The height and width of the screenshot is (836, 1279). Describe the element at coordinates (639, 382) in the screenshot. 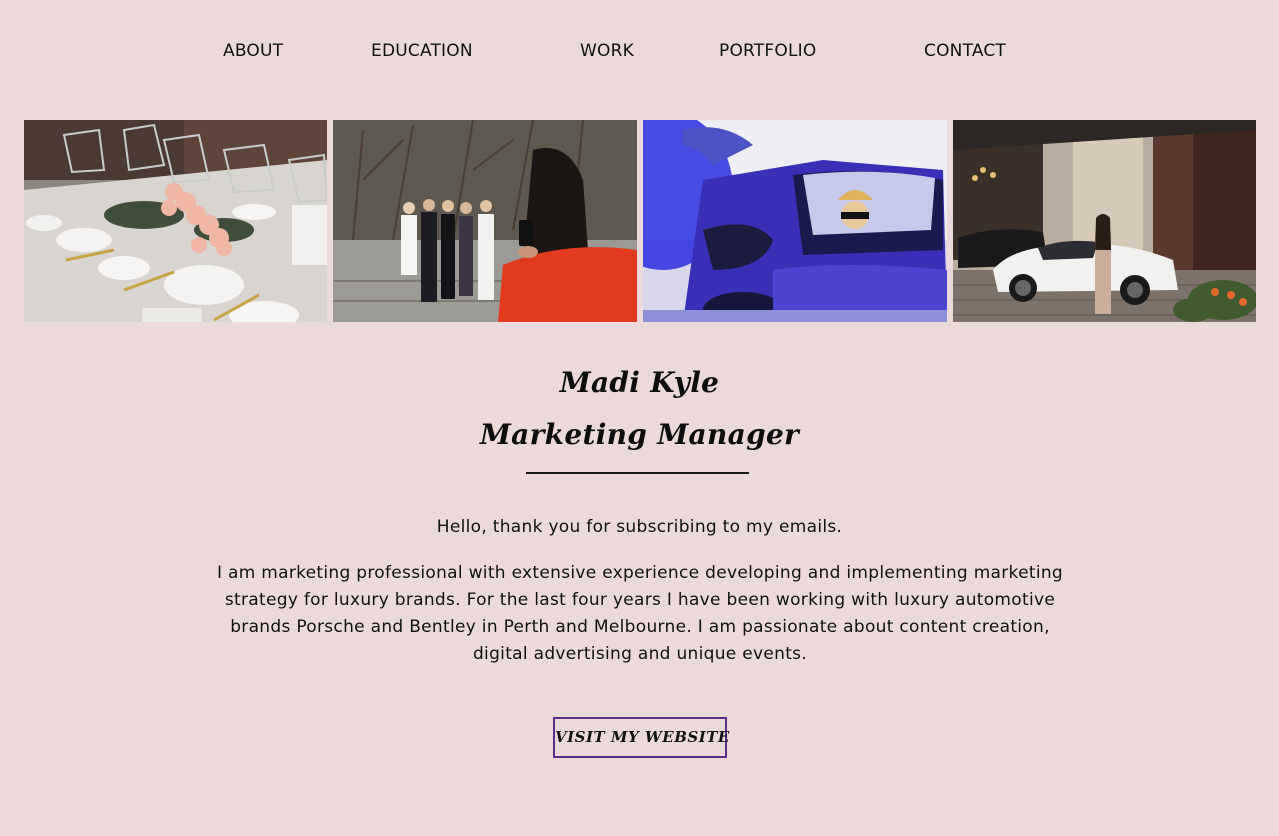

I see `person-name: Madi Kyle` at that location.